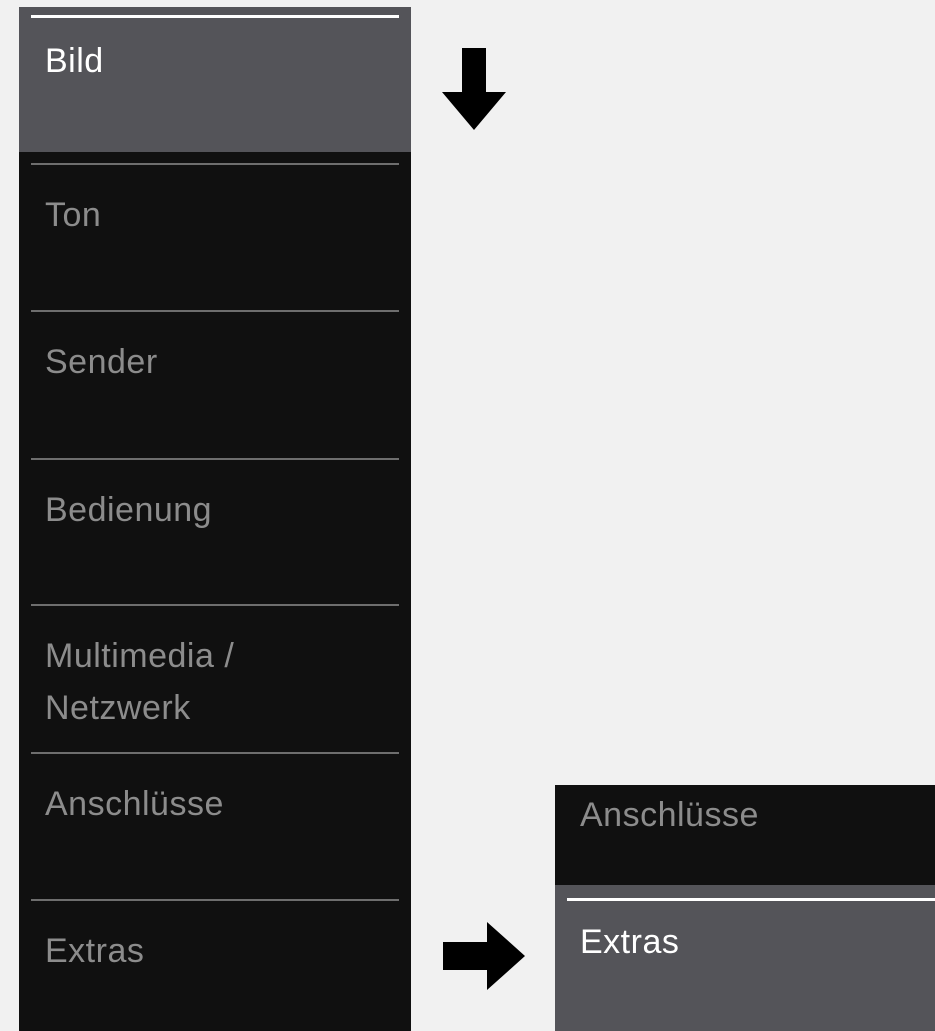  Describe the element at coordinates (669, 815) in the screenshot. I see `zoom-item-label: Anschlüsse` at that location.